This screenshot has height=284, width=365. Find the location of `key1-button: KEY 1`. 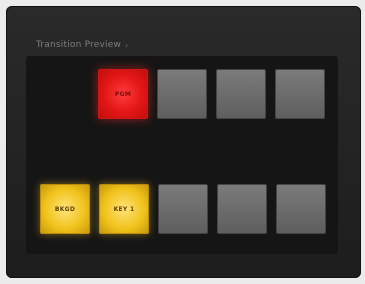

key1-button: KEY 1 is located at coordinates (124, 209).